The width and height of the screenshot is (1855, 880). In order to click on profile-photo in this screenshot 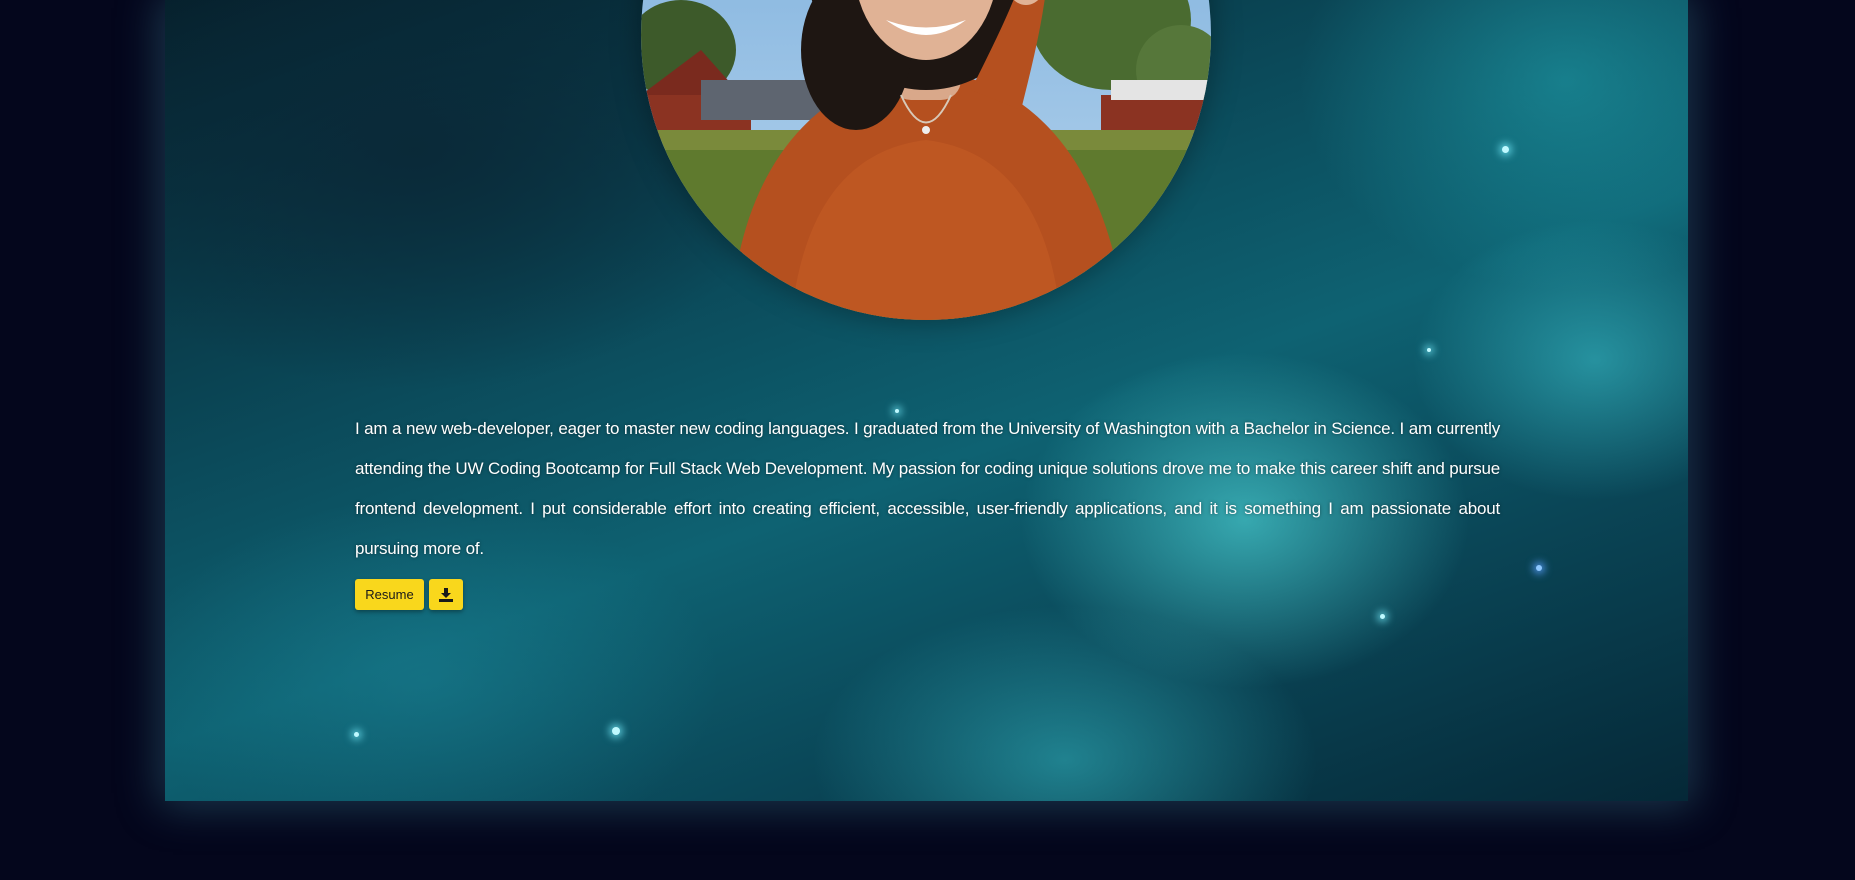, I will do `click(926, 160)`.